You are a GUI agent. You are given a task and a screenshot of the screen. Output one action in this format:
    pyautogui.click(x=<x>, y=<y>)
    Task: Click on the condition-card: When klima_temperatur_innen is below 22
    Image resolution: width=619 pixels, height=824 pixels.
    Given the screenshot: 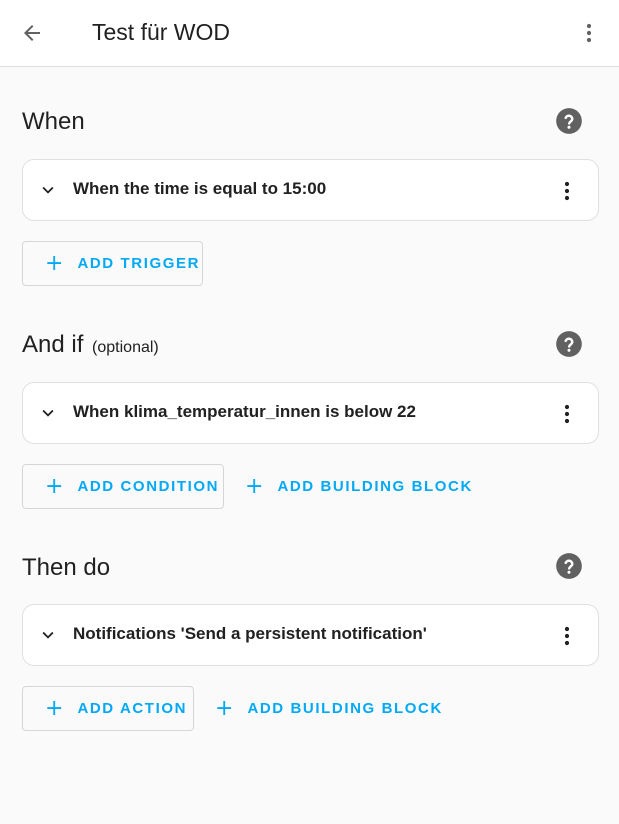 What is the action you would take?
    pyautogui.click(x=310, y=413)
    